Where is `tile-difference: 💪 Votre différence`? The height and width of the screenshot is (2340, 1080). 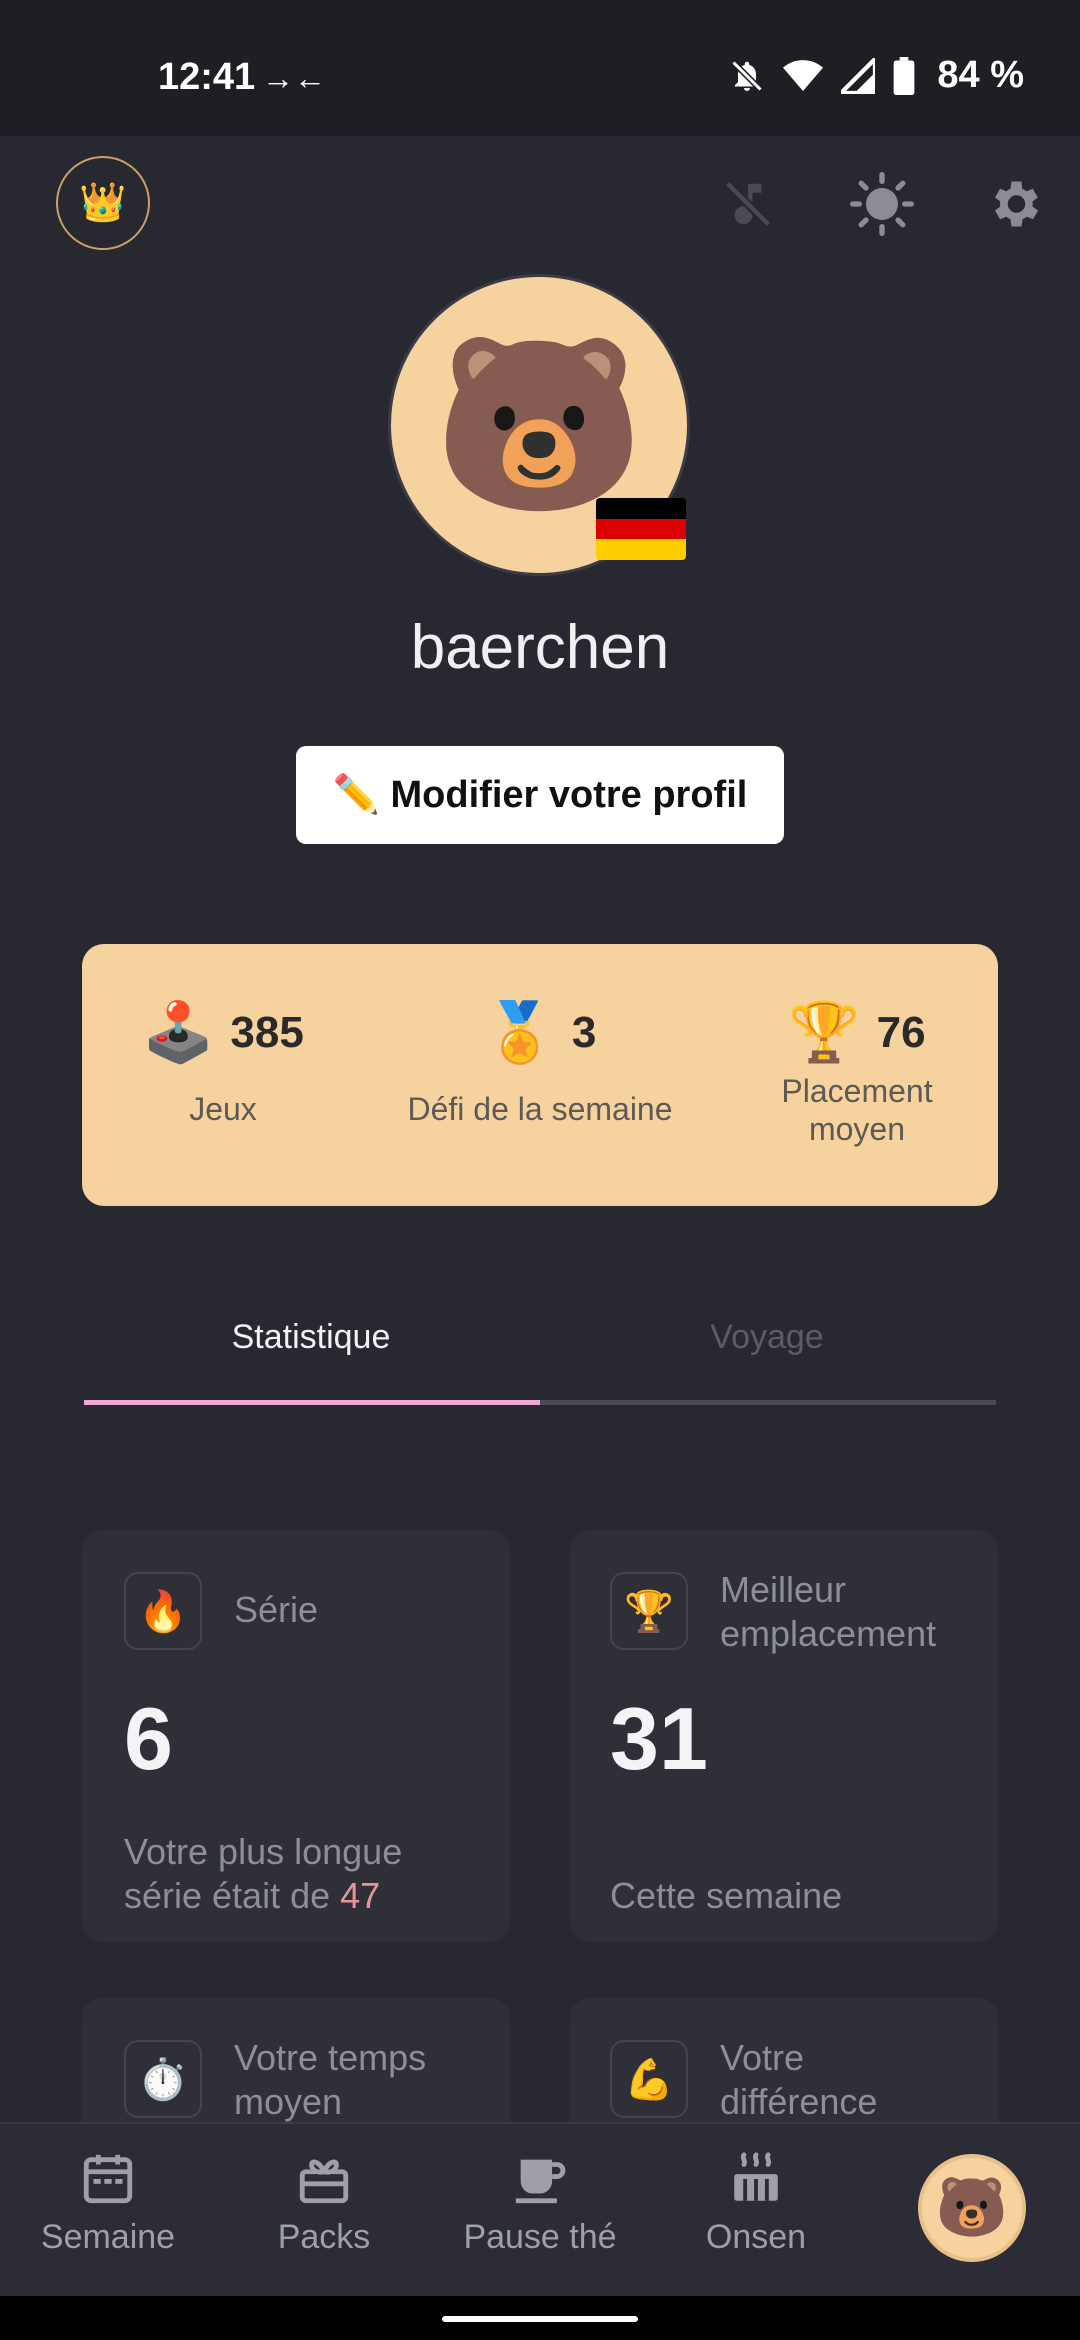
tile-difference: 💪 Votre différence is located at coordinates (784, 2060).